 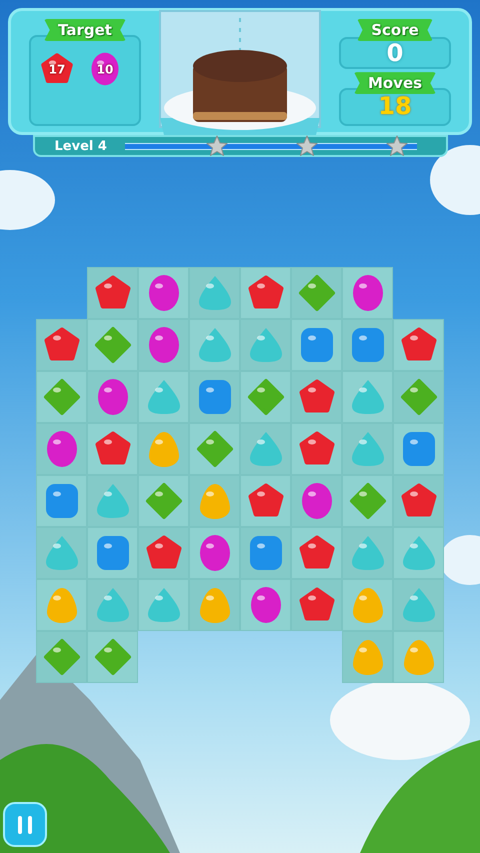 I want to click on target-count: 10, so click(x=105, y=70).